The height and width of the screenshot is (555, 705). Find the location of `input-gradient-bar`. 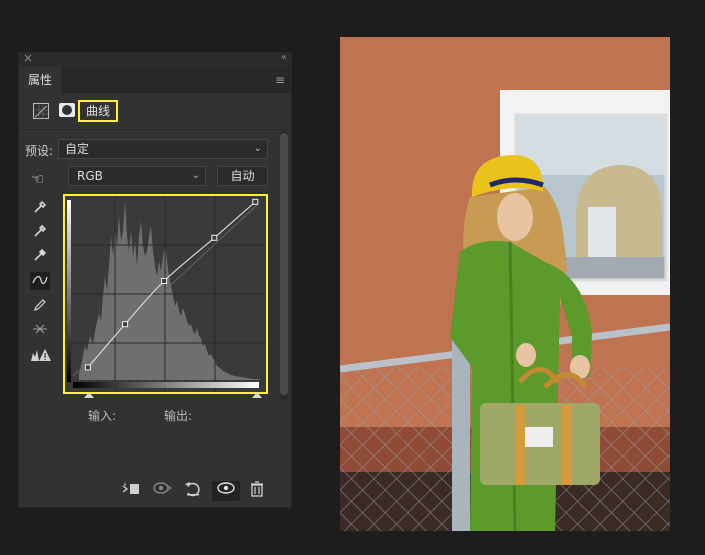

input-gradient-bar is located at coordinates (166, 385).